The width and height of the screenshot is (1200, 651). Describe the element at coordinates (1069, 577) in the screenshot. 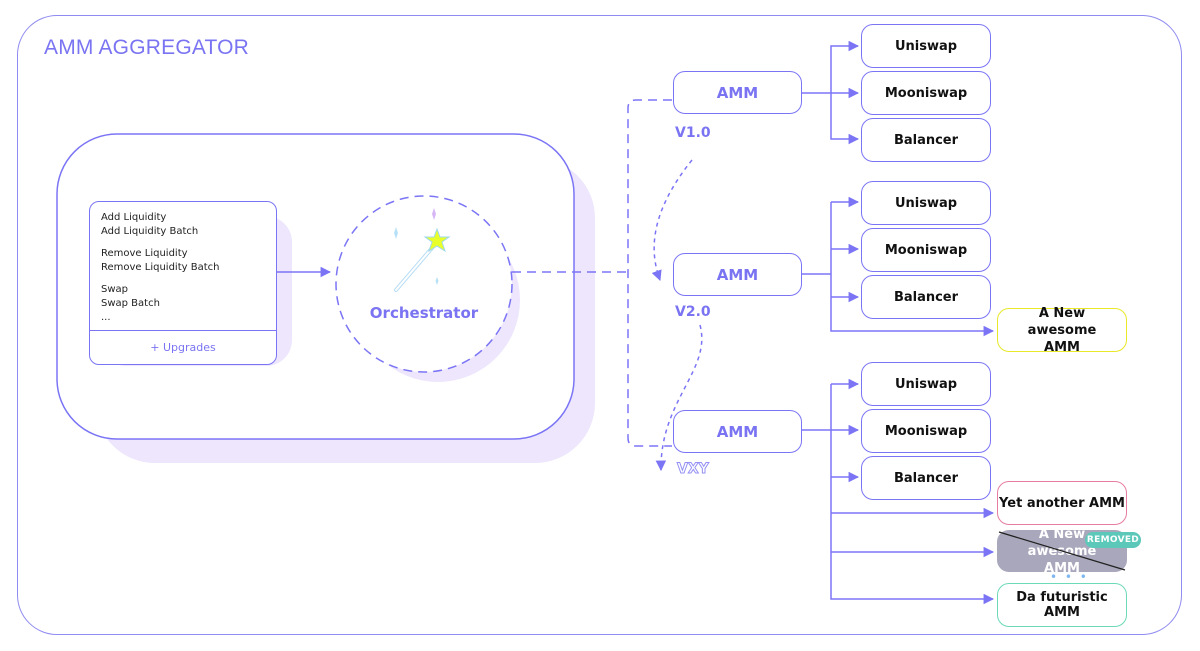

I see `more-ellipsis: • • •` at that location.